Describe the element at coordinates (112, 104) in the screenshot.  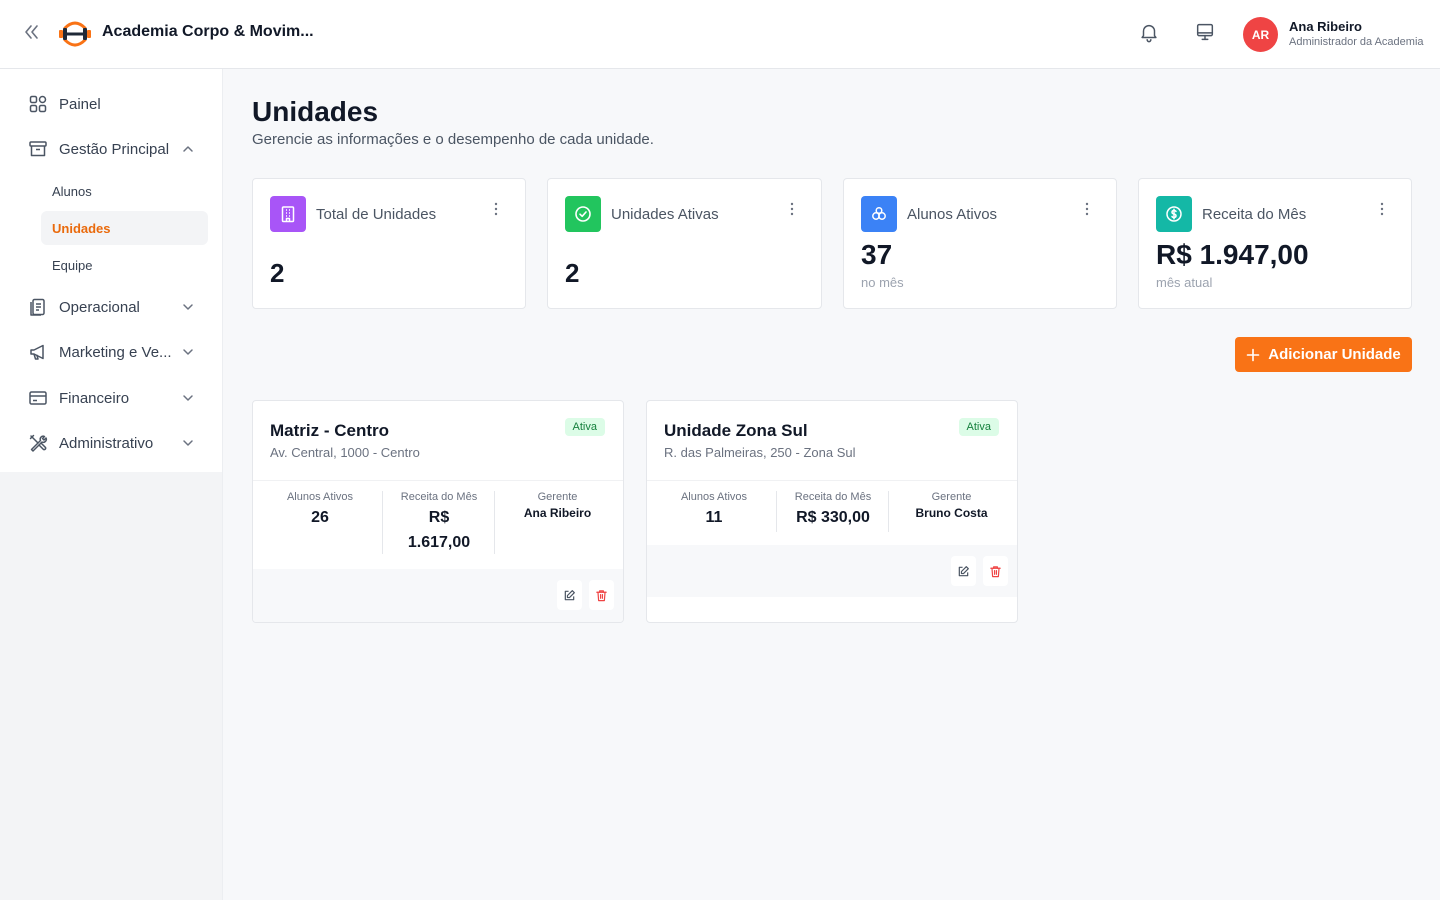
I see `sidebar-item-painel: Painel` at that location.